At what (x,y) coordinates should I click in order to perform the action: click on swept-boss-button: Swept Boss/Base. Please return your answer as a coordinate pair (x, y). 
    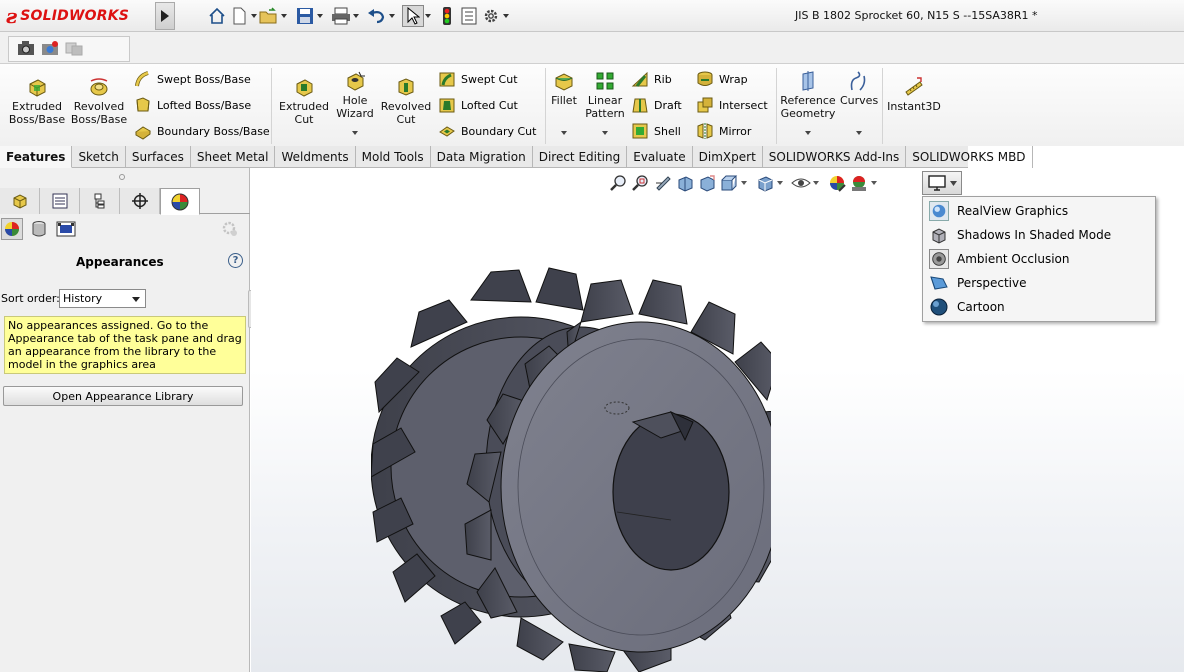
    Looking at the image, I should click on (192, 79).